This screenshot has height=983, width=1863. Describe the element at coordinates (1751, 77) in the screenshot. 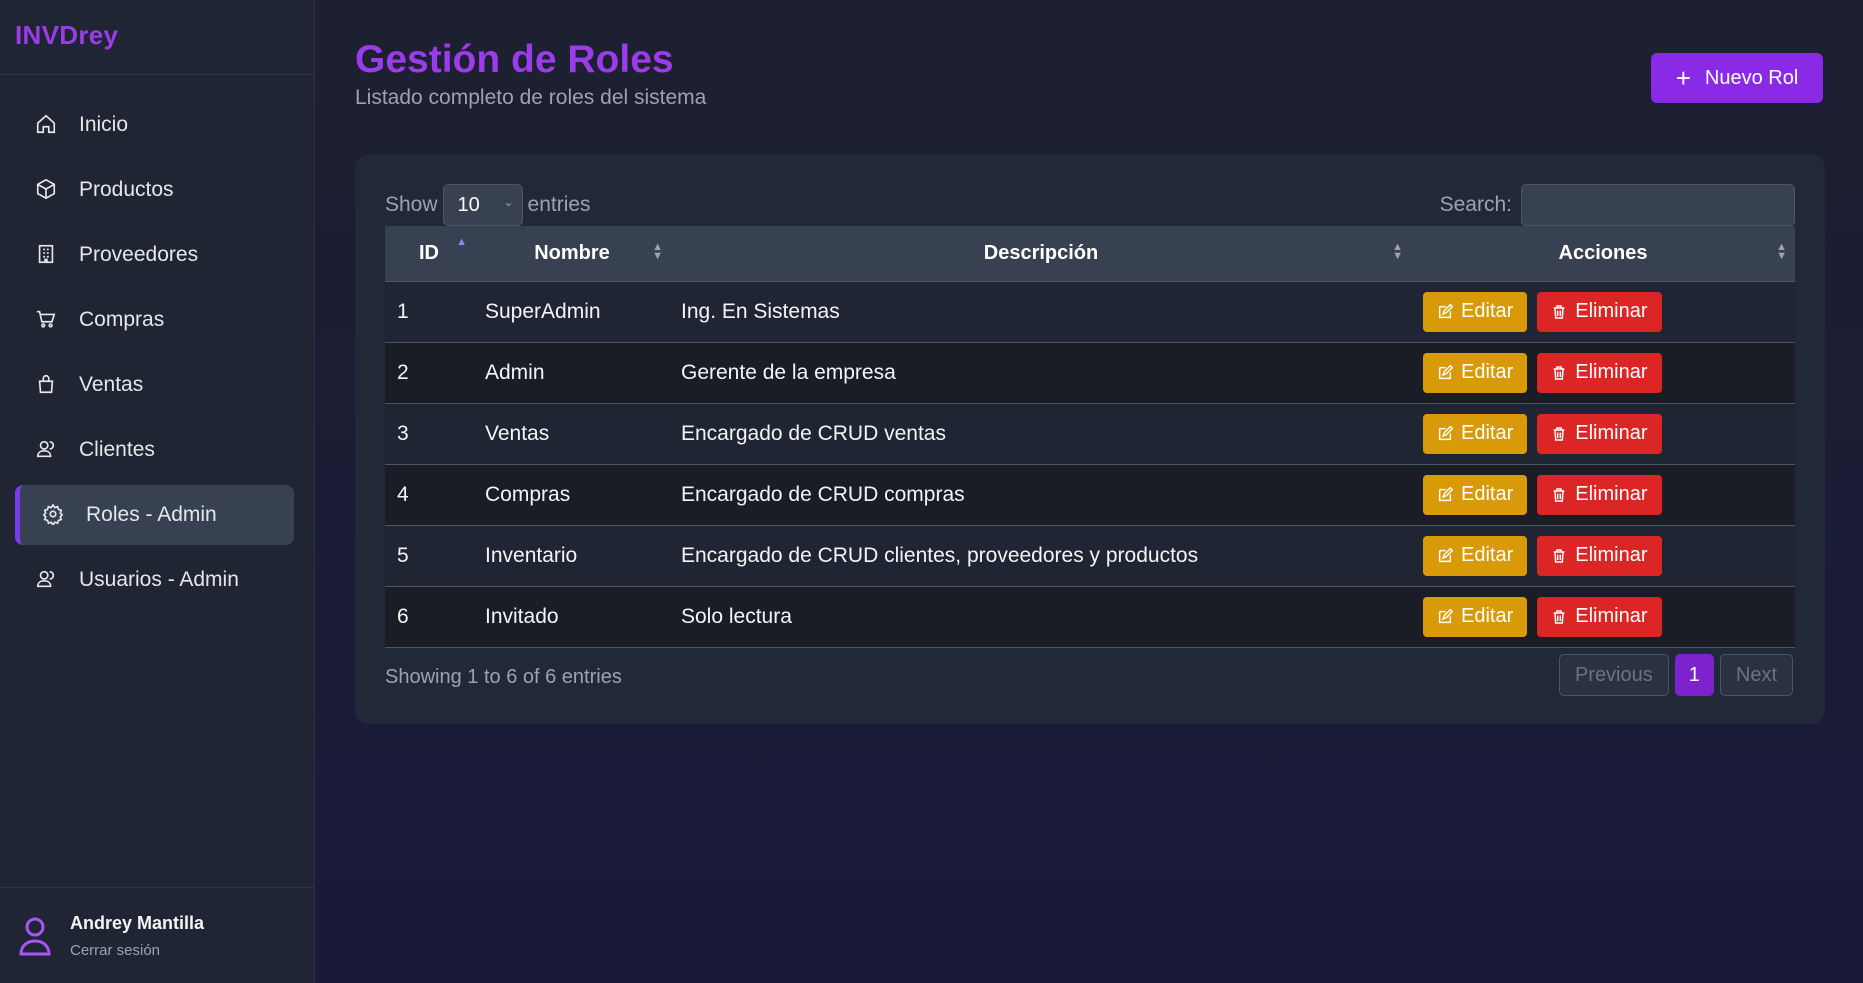

I see `new-role-label: Nuevo Rol` at that location.